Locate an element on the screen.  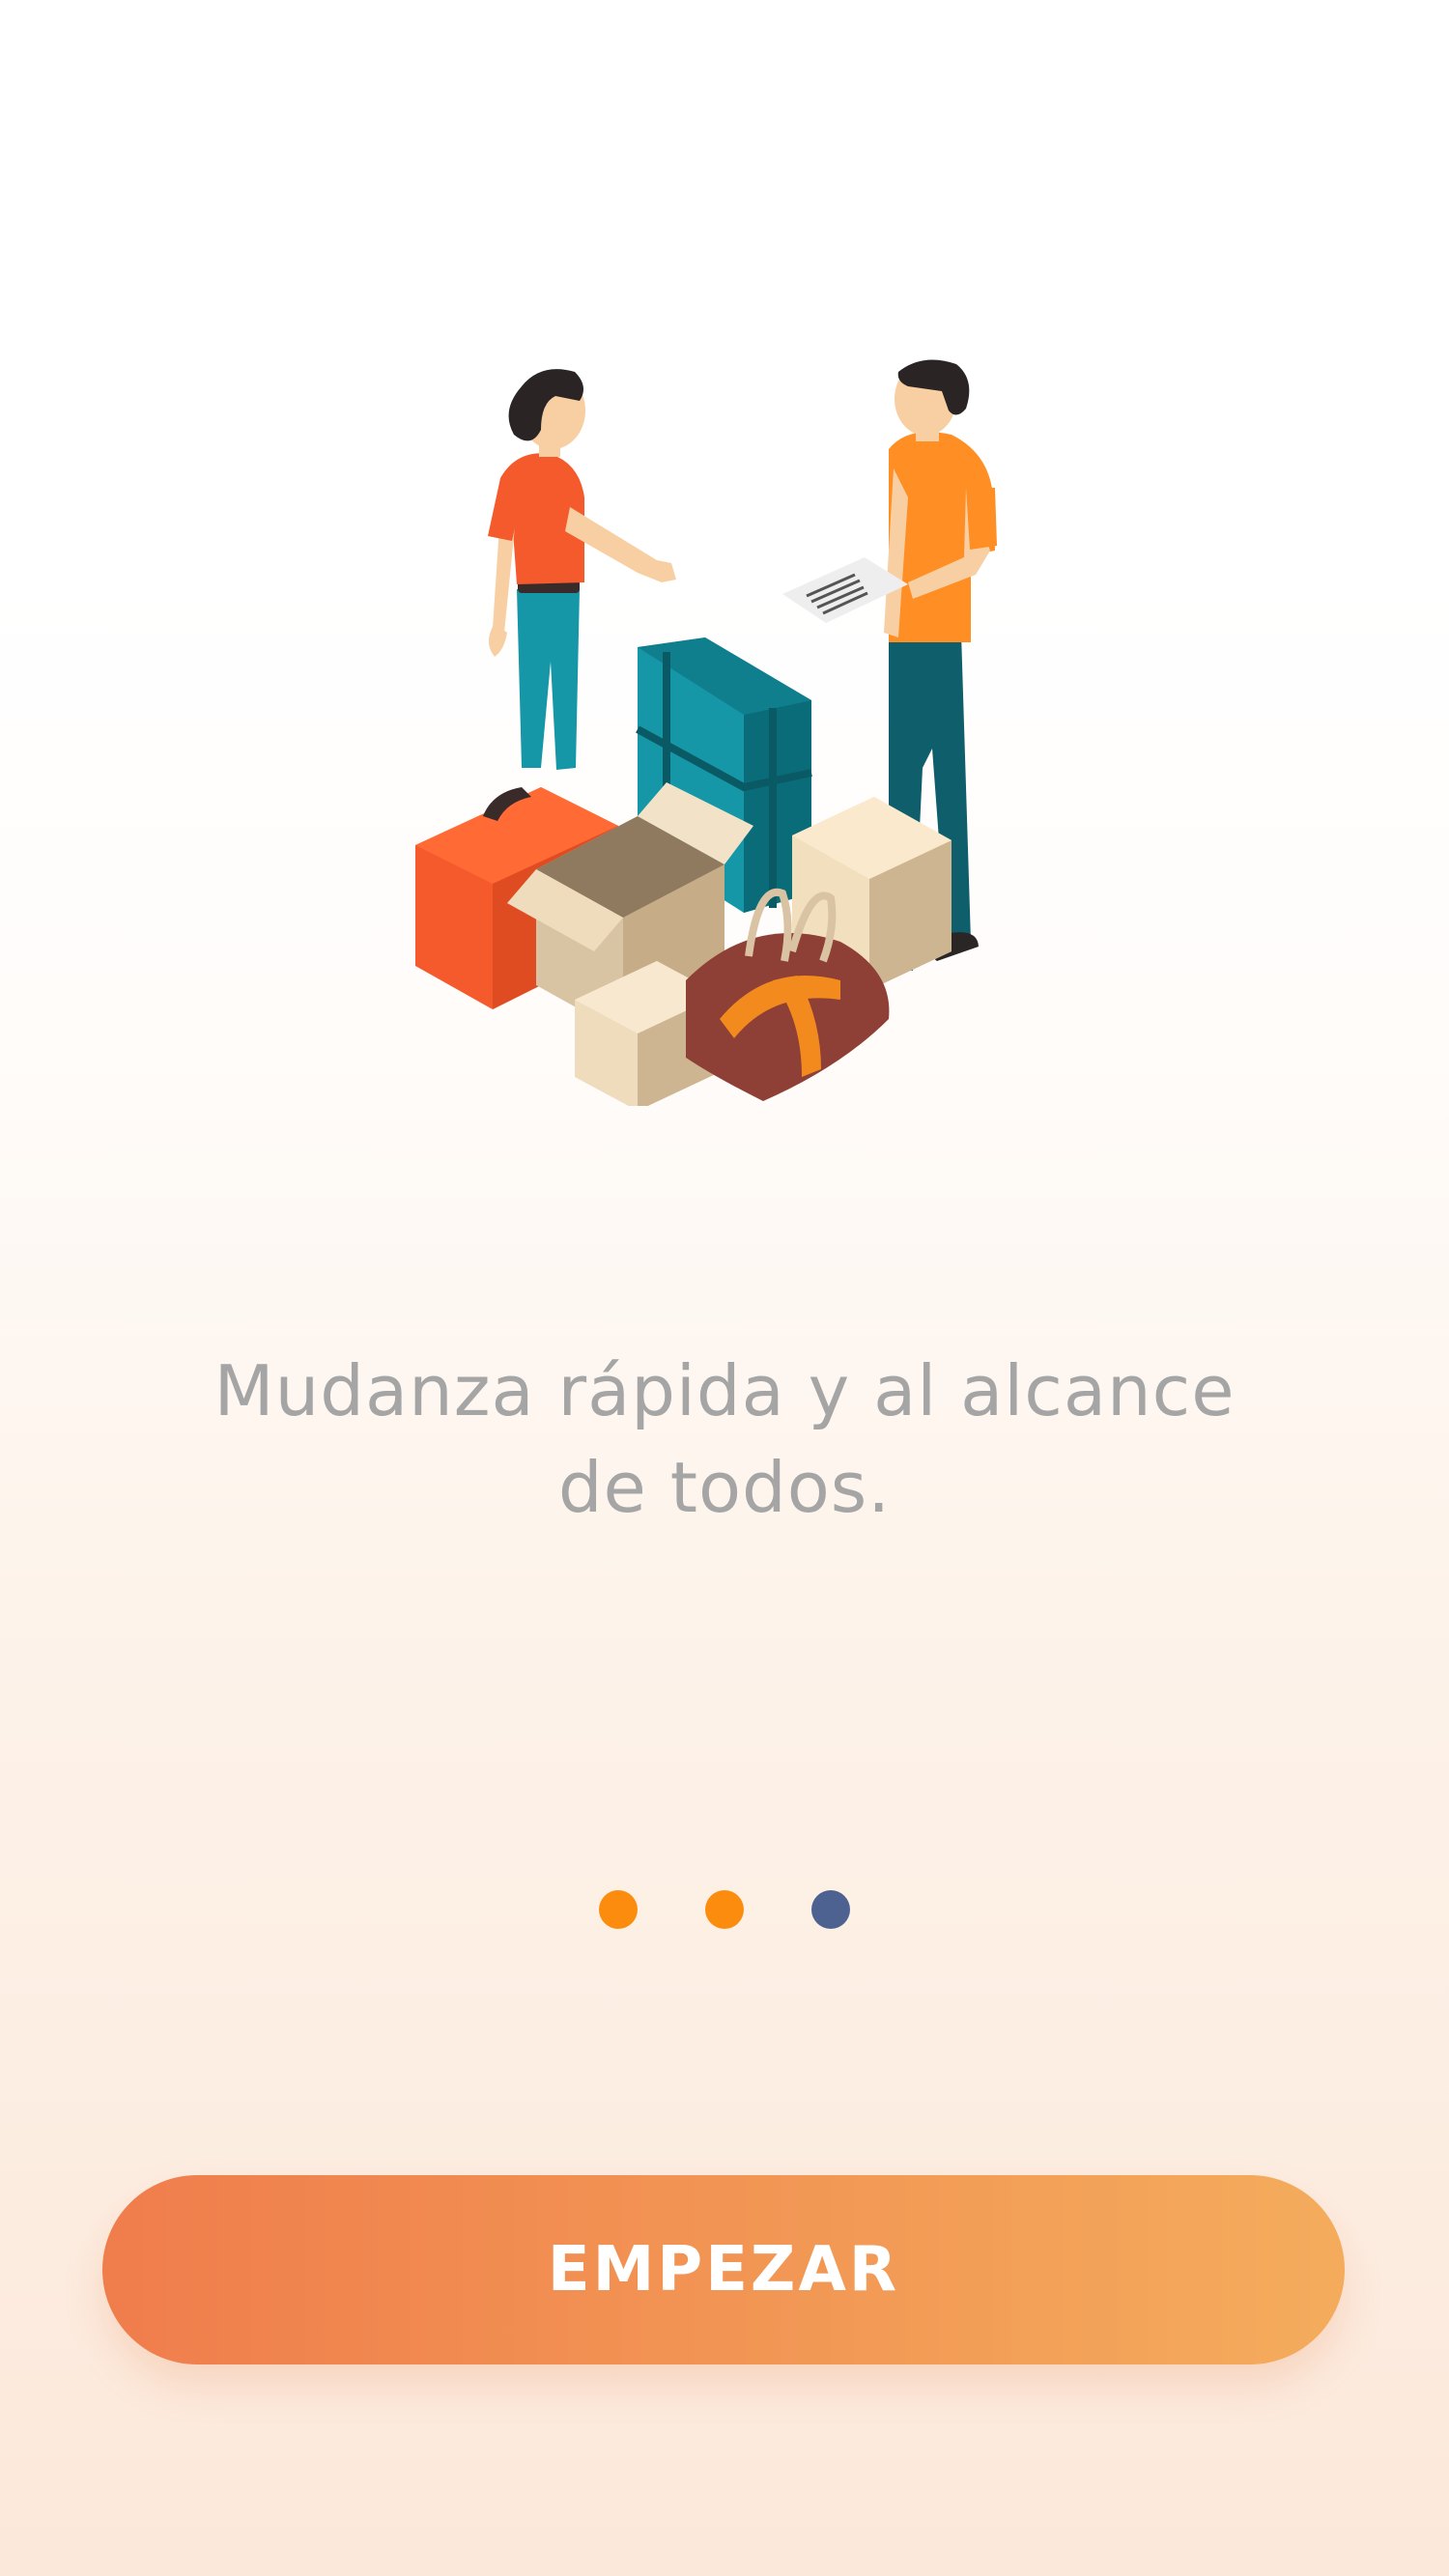
tagline-line-2: de todos. is located at coordinates (724, 1487).